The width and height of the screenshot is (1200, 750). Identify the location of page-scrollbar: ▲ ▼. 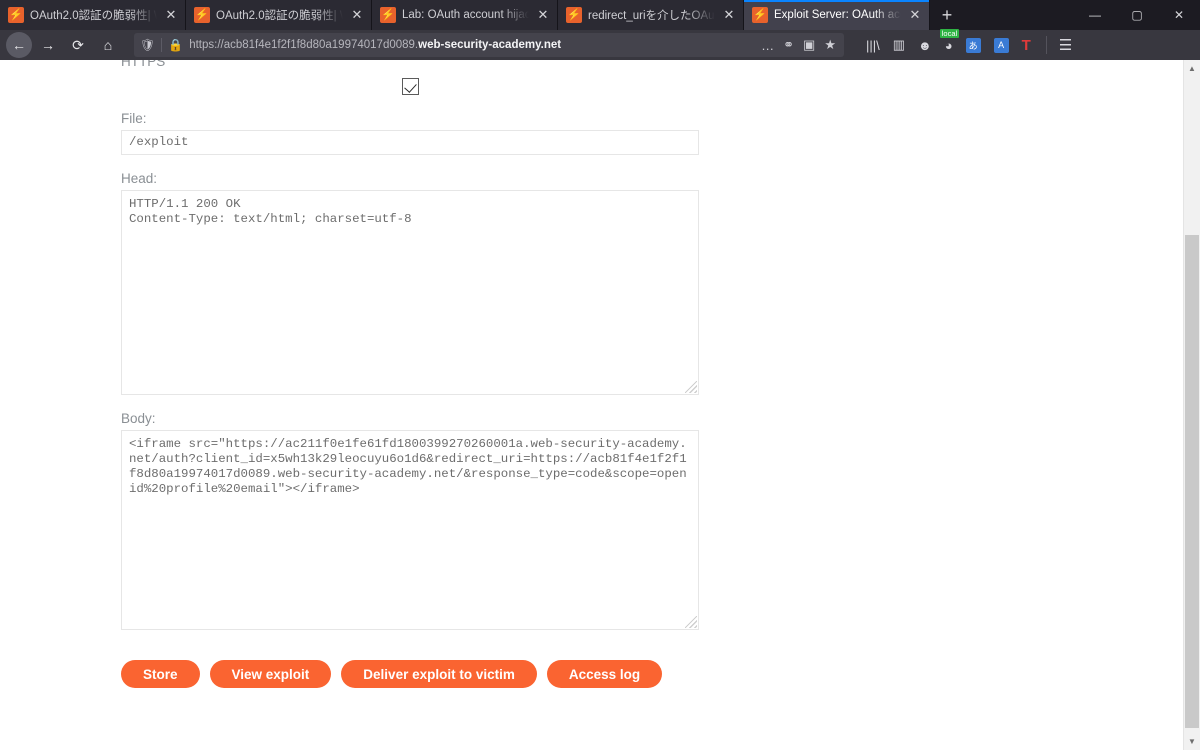
(1191, 405).